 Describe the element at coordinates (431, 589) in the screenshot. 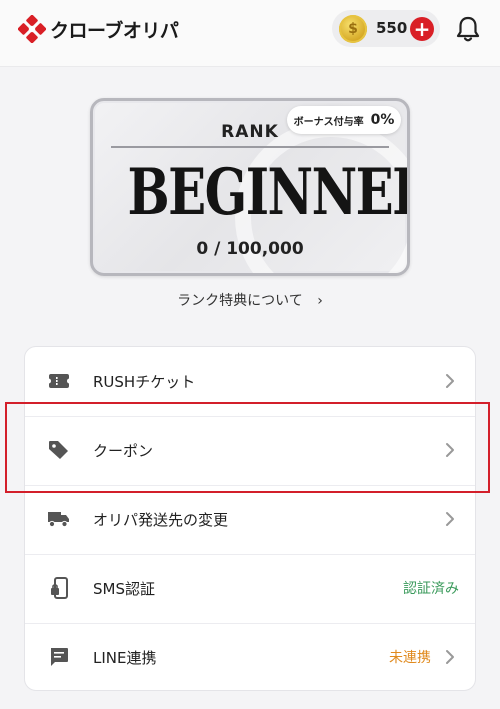

I see `verification-status: 認証済み` at that location.